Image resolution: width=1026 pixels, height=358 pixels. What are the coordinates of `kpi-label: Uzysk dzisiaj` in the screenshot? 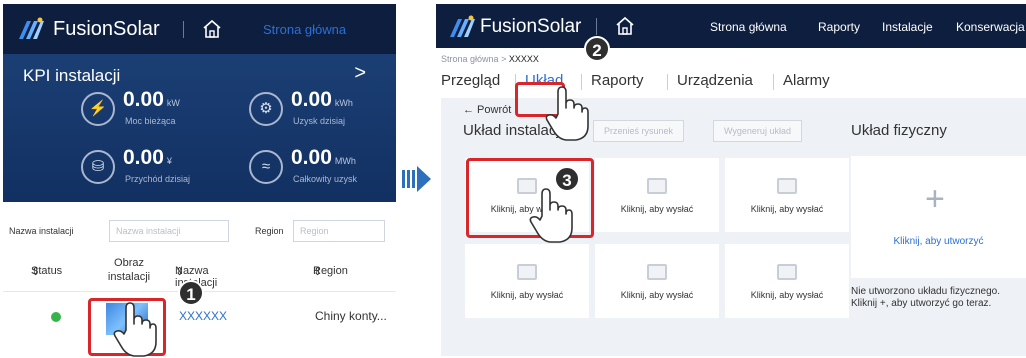 It's located at (319, 121).